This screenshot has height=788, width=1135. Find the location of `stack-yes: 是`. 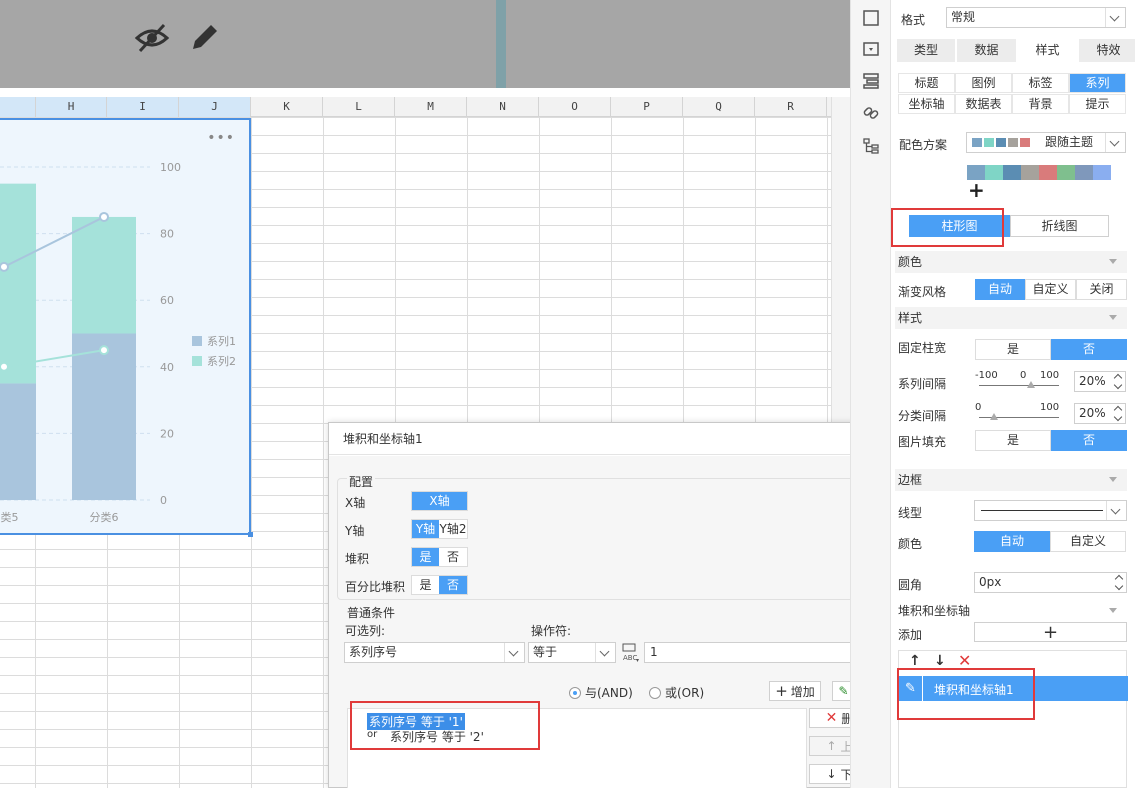

stack-yes: 是 is located at coordinates (425, 557).